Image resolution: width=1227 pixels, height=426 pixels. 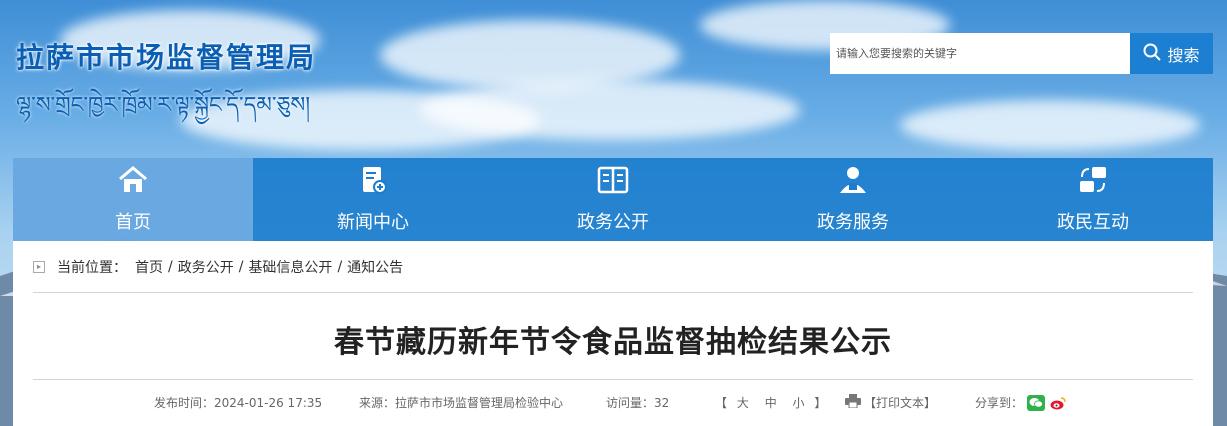 I want to click on nav-label-gov-service: 政务服务, so click(x=853, y=222).